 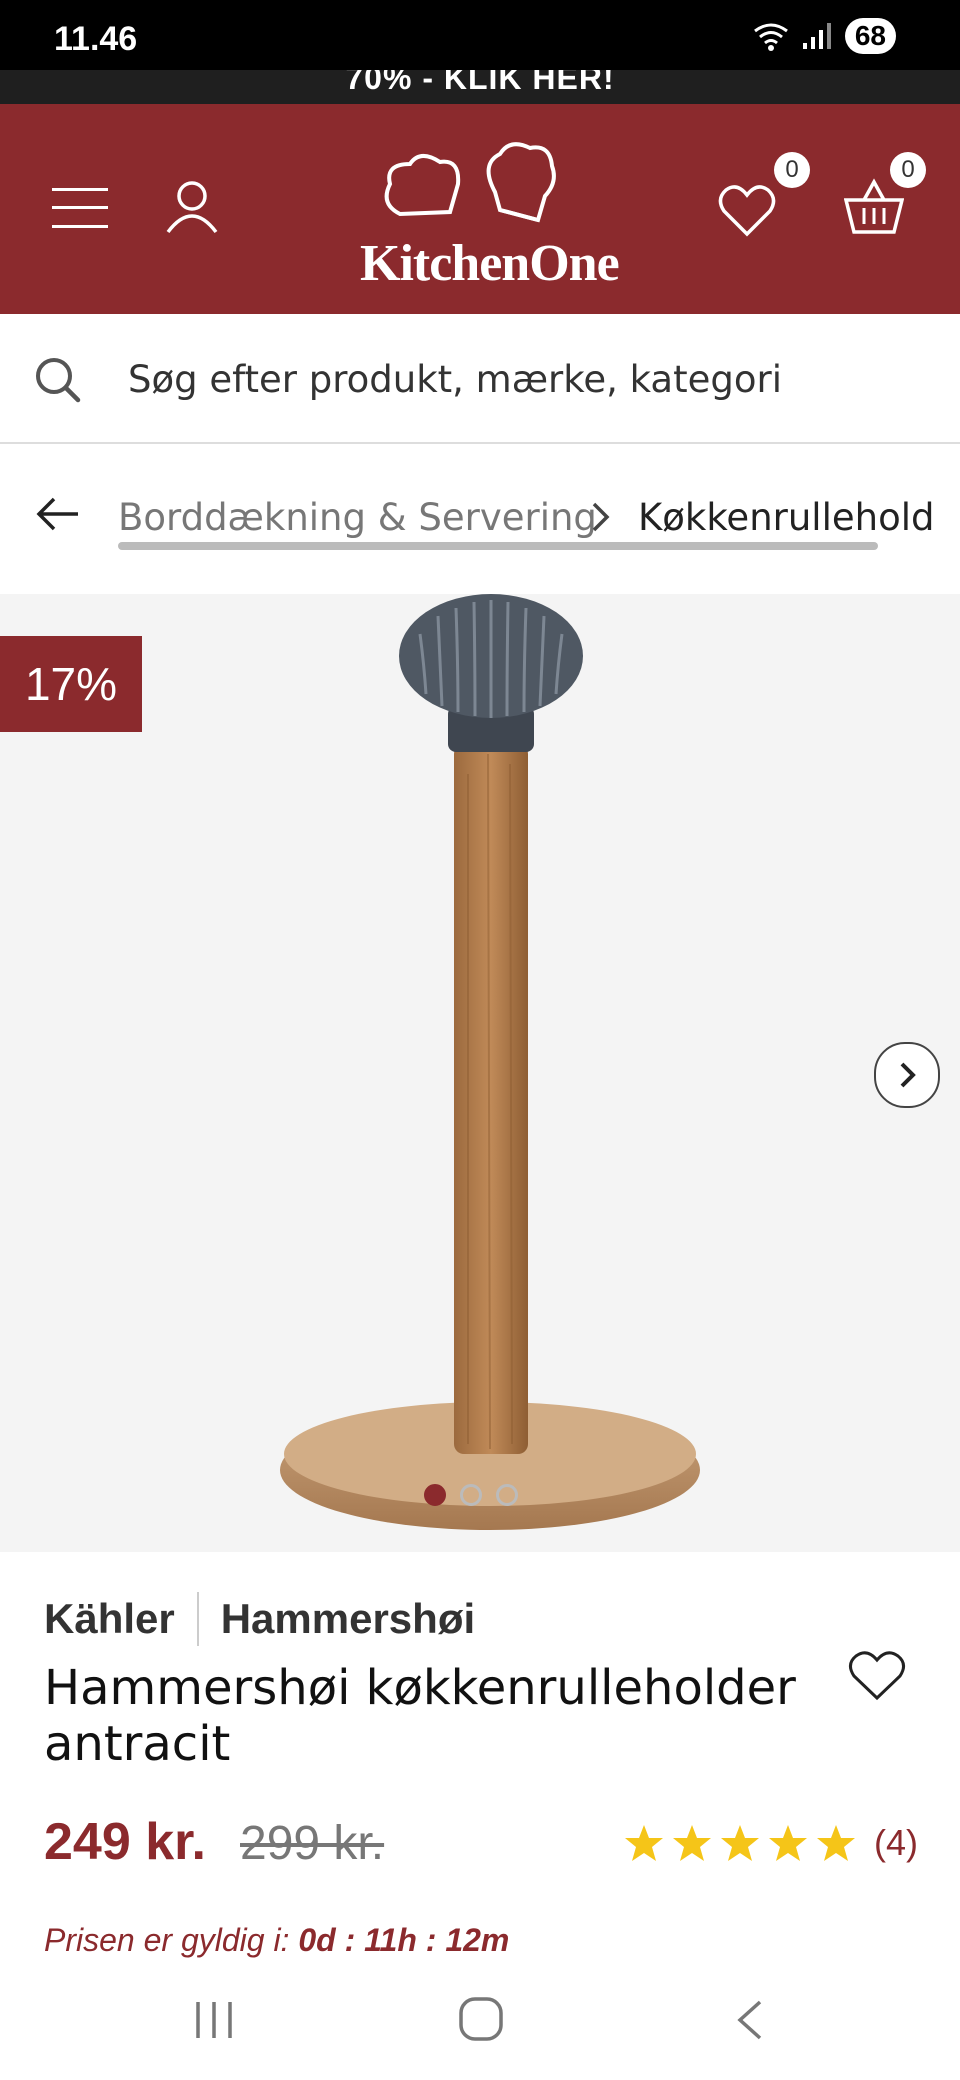 I want to click on status-icons: 68, so click(x=823, y=36).